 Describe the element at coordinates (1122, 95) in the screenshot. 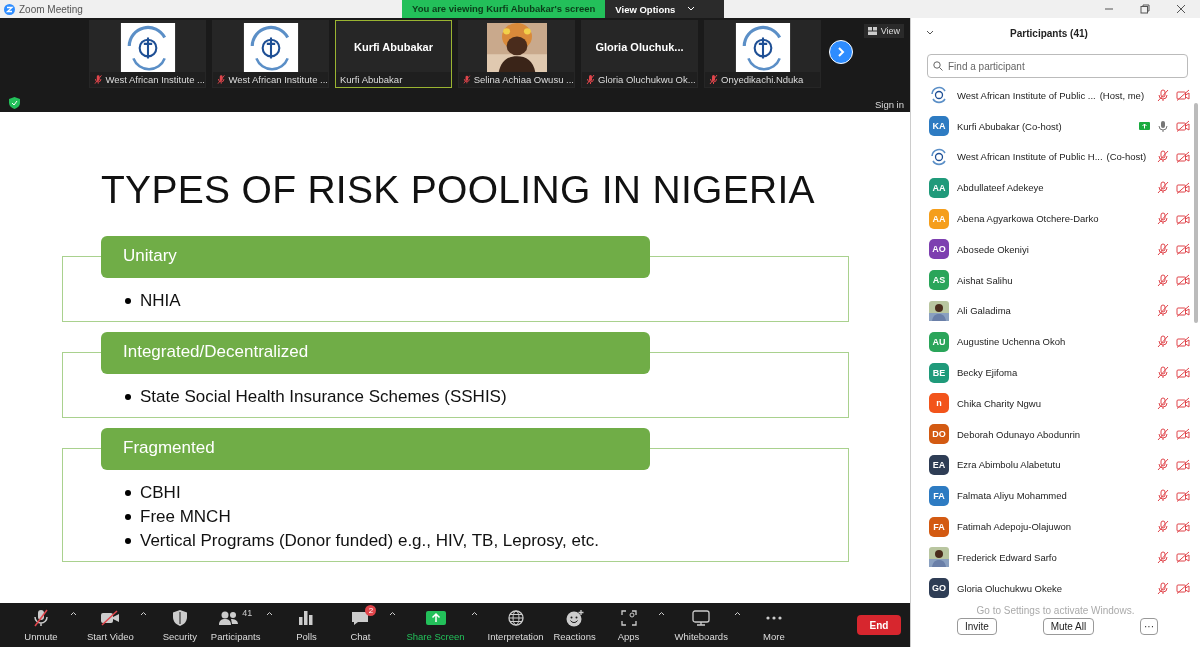

I see `participant-role: (Host, me)` at that location.